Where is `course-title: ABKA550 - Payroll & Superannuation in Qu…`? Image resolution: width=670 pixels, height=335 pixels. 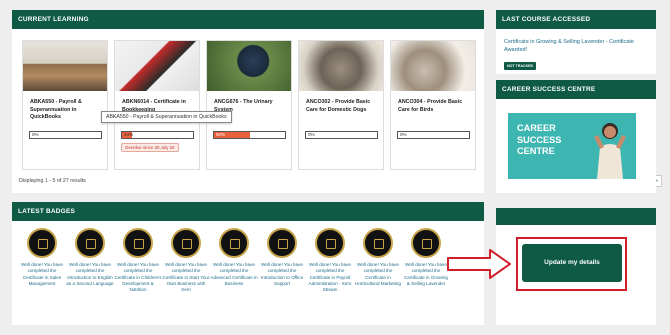 course-title: ABKA550 - Payroll & Superannuation in Qu… is located at coordinates (65, 108).